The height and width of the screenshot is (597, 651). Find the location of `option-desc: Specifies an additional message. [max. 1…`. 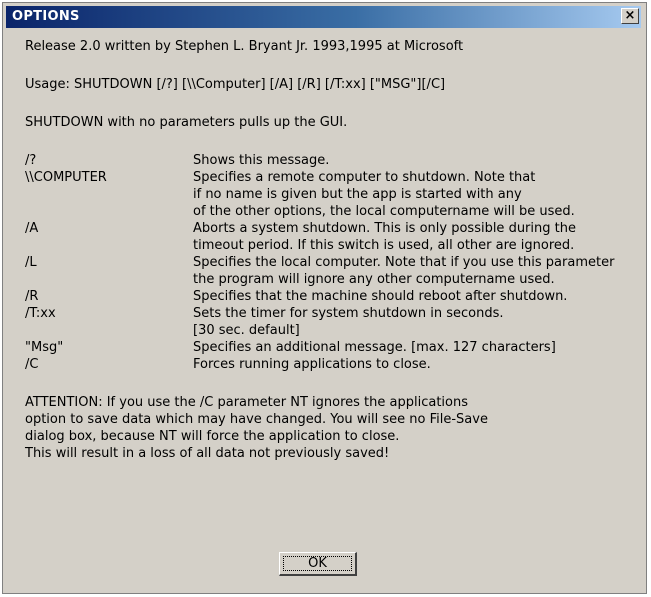

option-desc: Specifies an additional message. [max. 1… is located at coordinates (374, 347).